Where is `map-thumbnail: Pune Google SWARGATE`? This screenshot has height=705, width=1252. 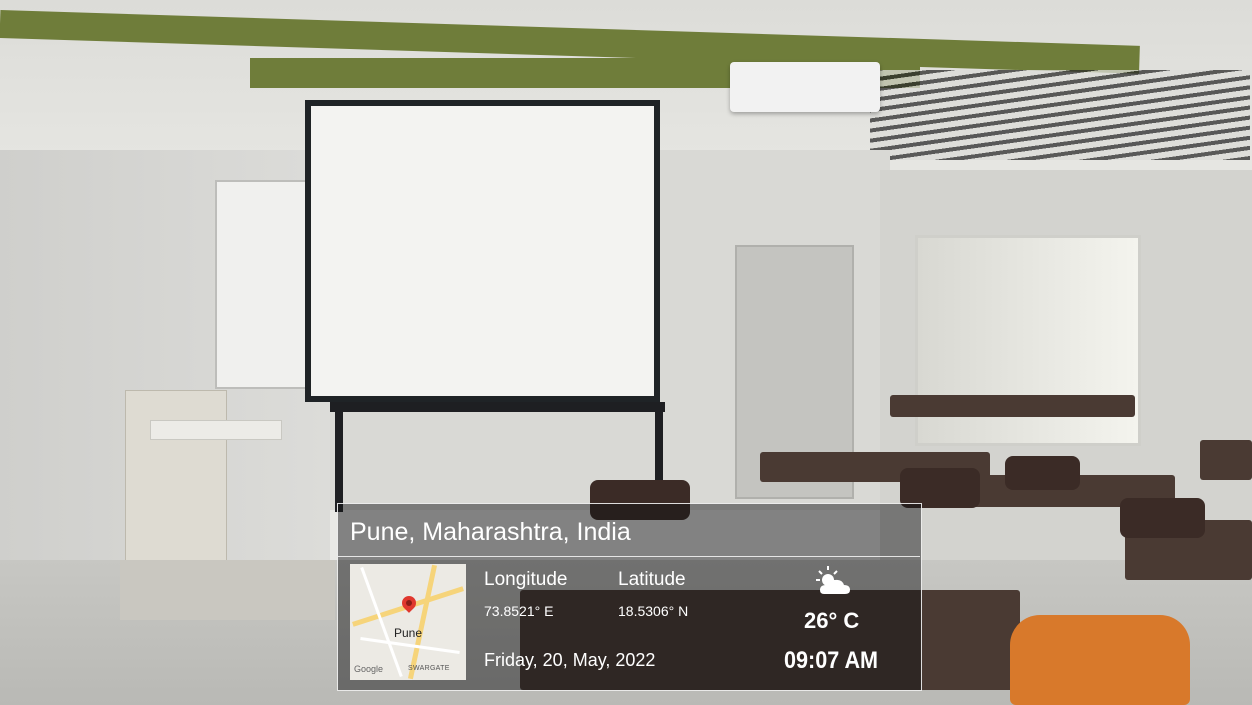 map-thumbnail: Pune Google SWARGATE is located at coordinates (408, 622).